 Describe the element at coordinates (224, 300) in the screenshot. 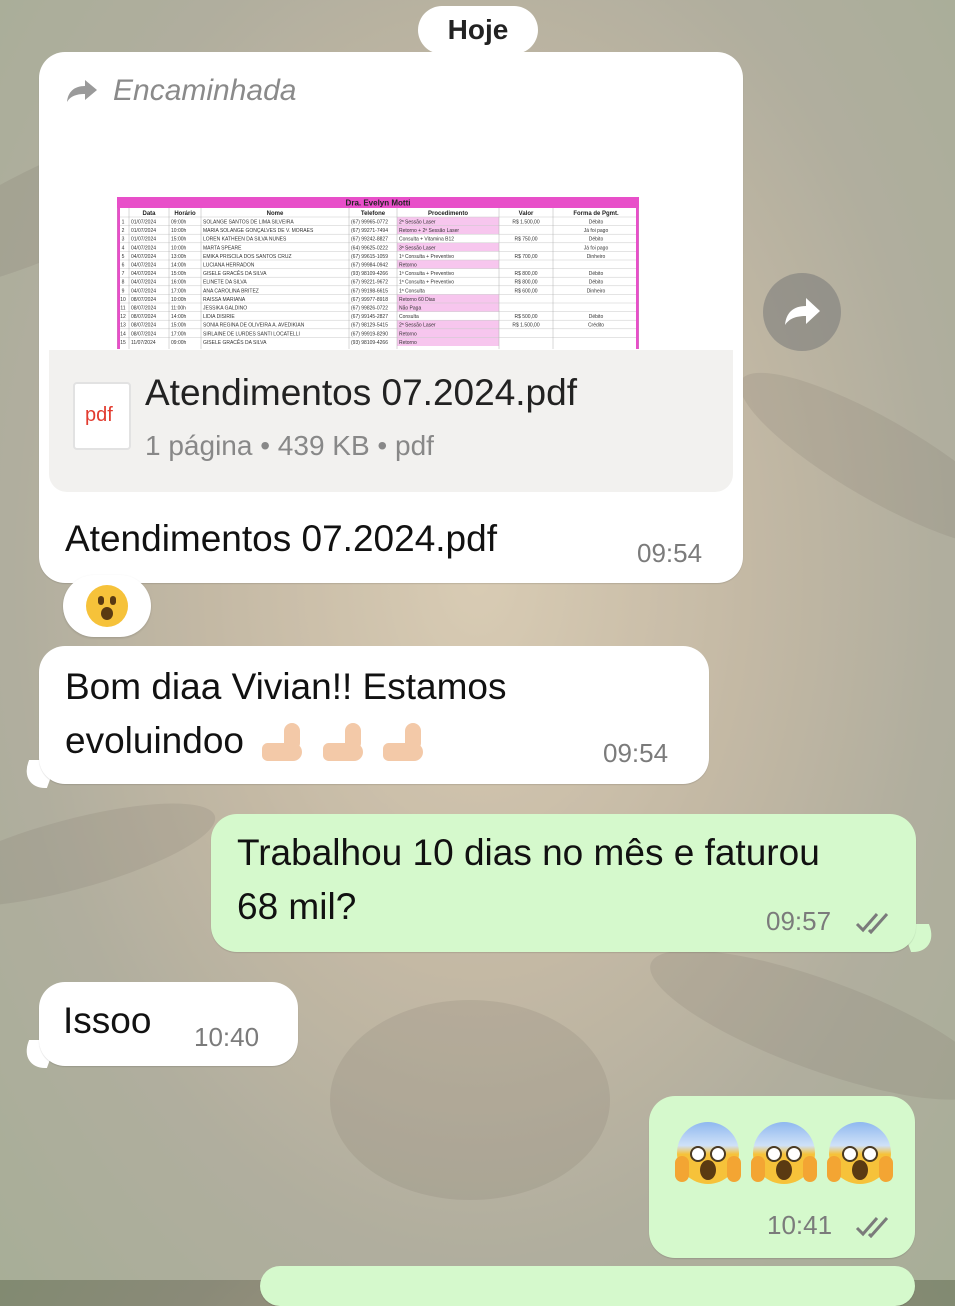

I see `sheet-cell: RAISSA MARIANA` at that location.